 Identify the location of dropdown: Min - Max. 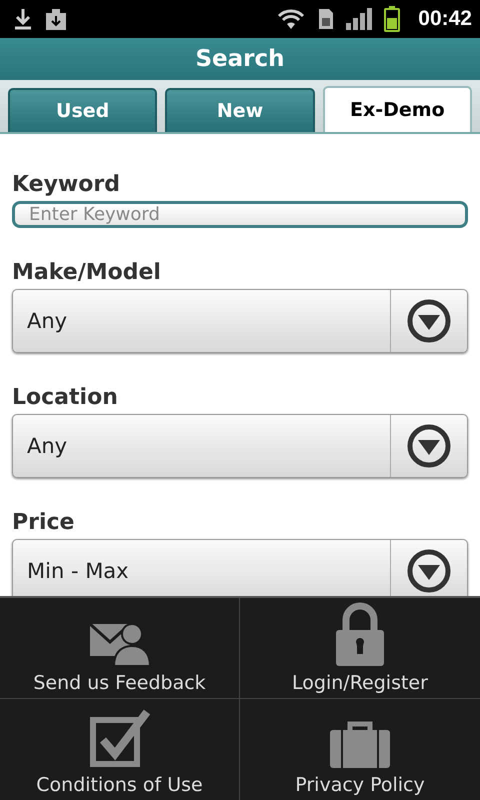
(240, 567).